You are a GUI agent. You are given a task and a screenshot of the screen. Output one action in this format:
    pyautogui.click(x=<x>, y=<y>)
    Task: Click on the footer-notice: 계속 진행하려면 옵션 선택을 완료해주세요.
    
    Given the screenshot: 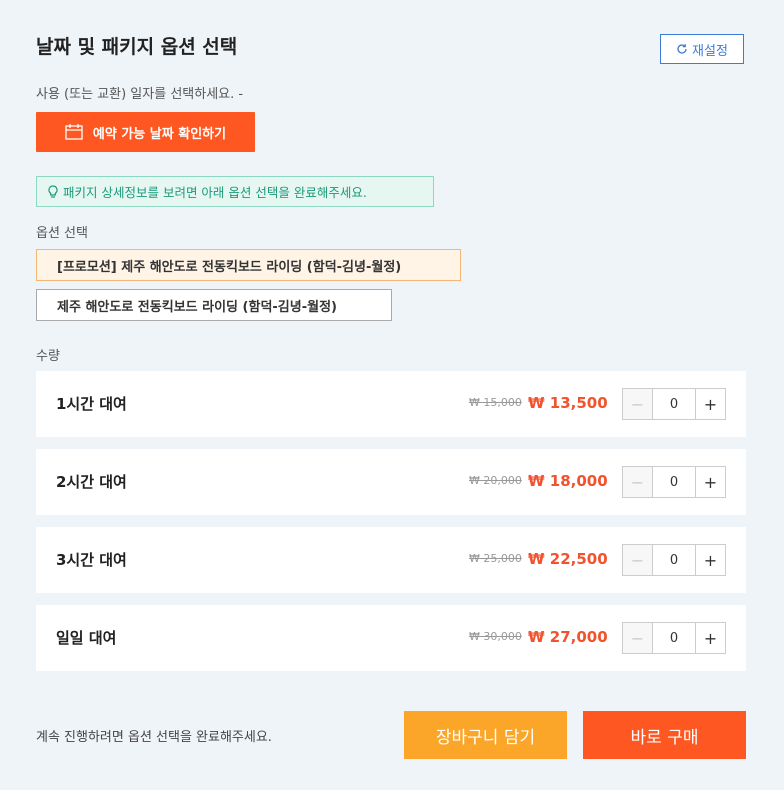 What is the action you would take?
    pyautogui.click(x=154, y=737)
    